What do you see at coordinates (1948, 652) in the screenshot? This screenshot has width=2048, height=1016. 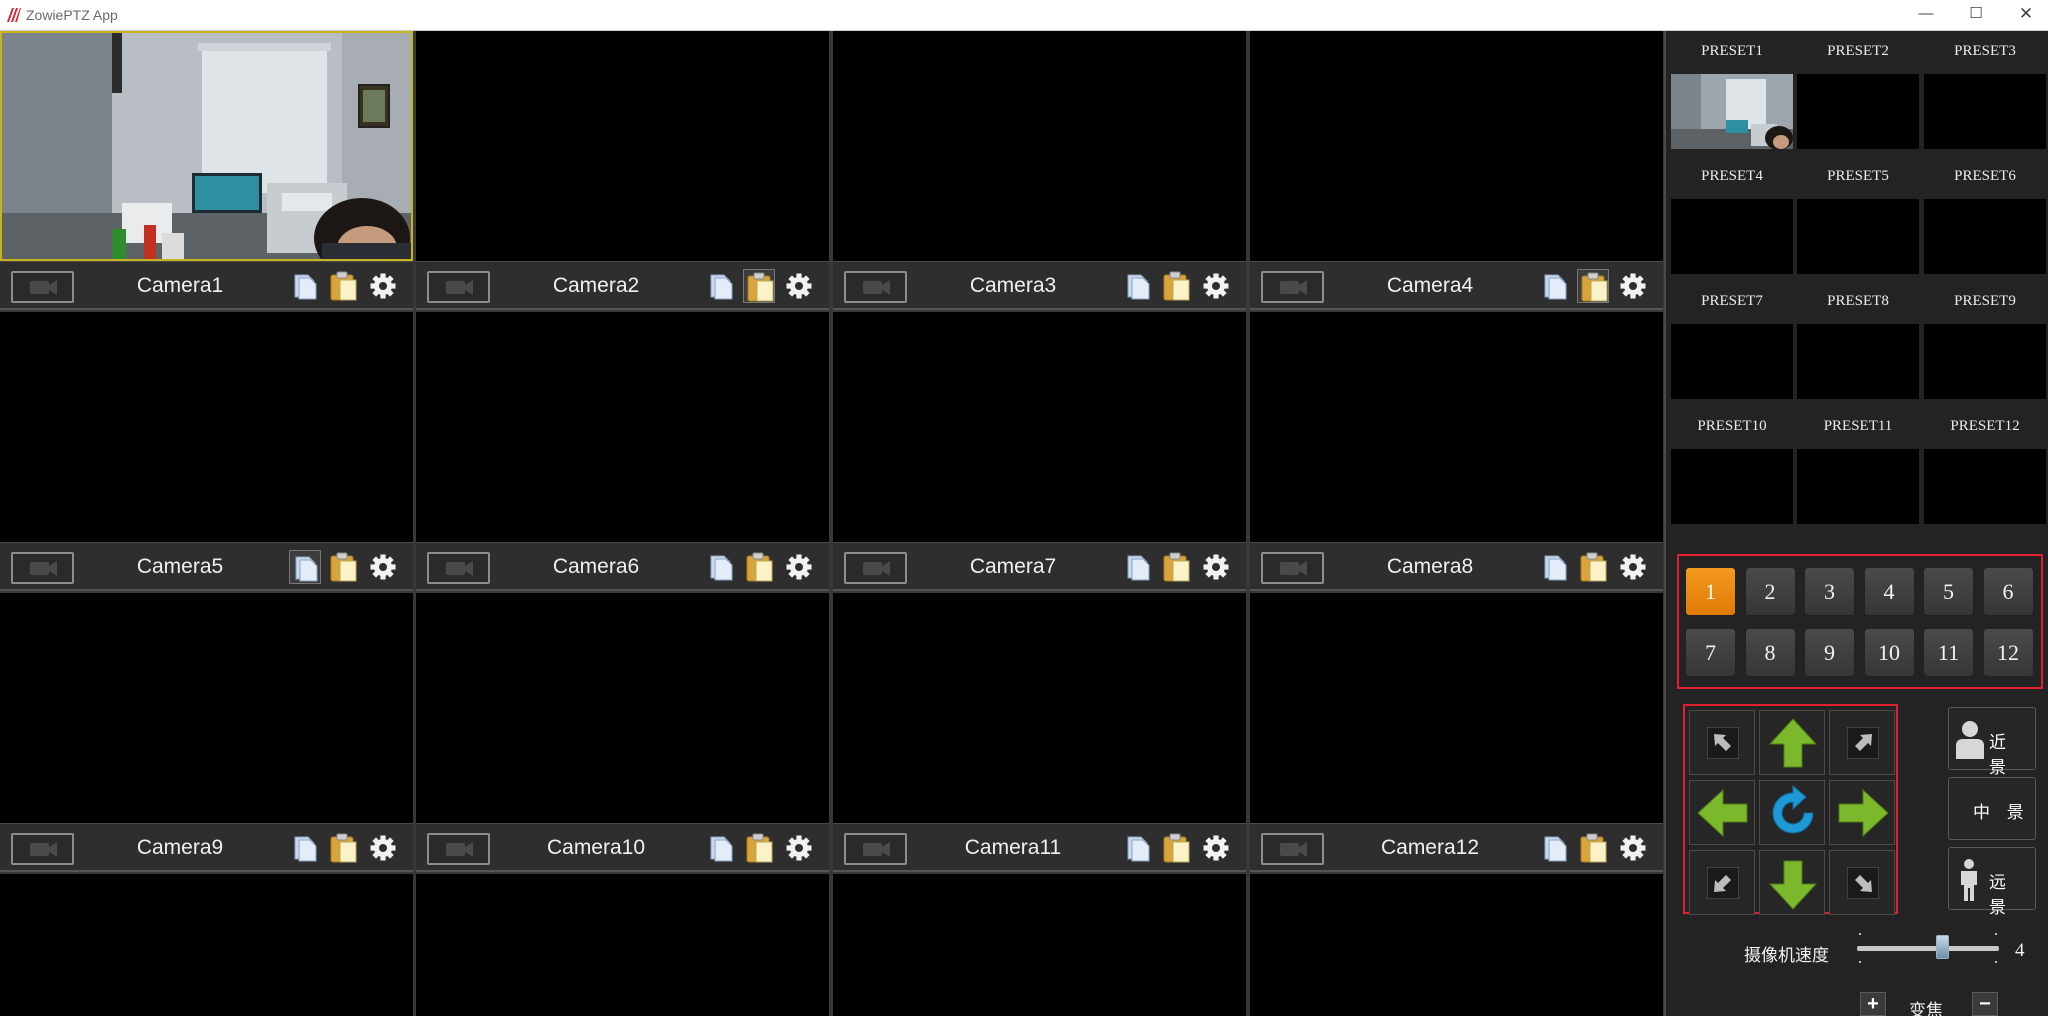 I see `camera-select-button-11: 11` at bounding box center [1948, 652].